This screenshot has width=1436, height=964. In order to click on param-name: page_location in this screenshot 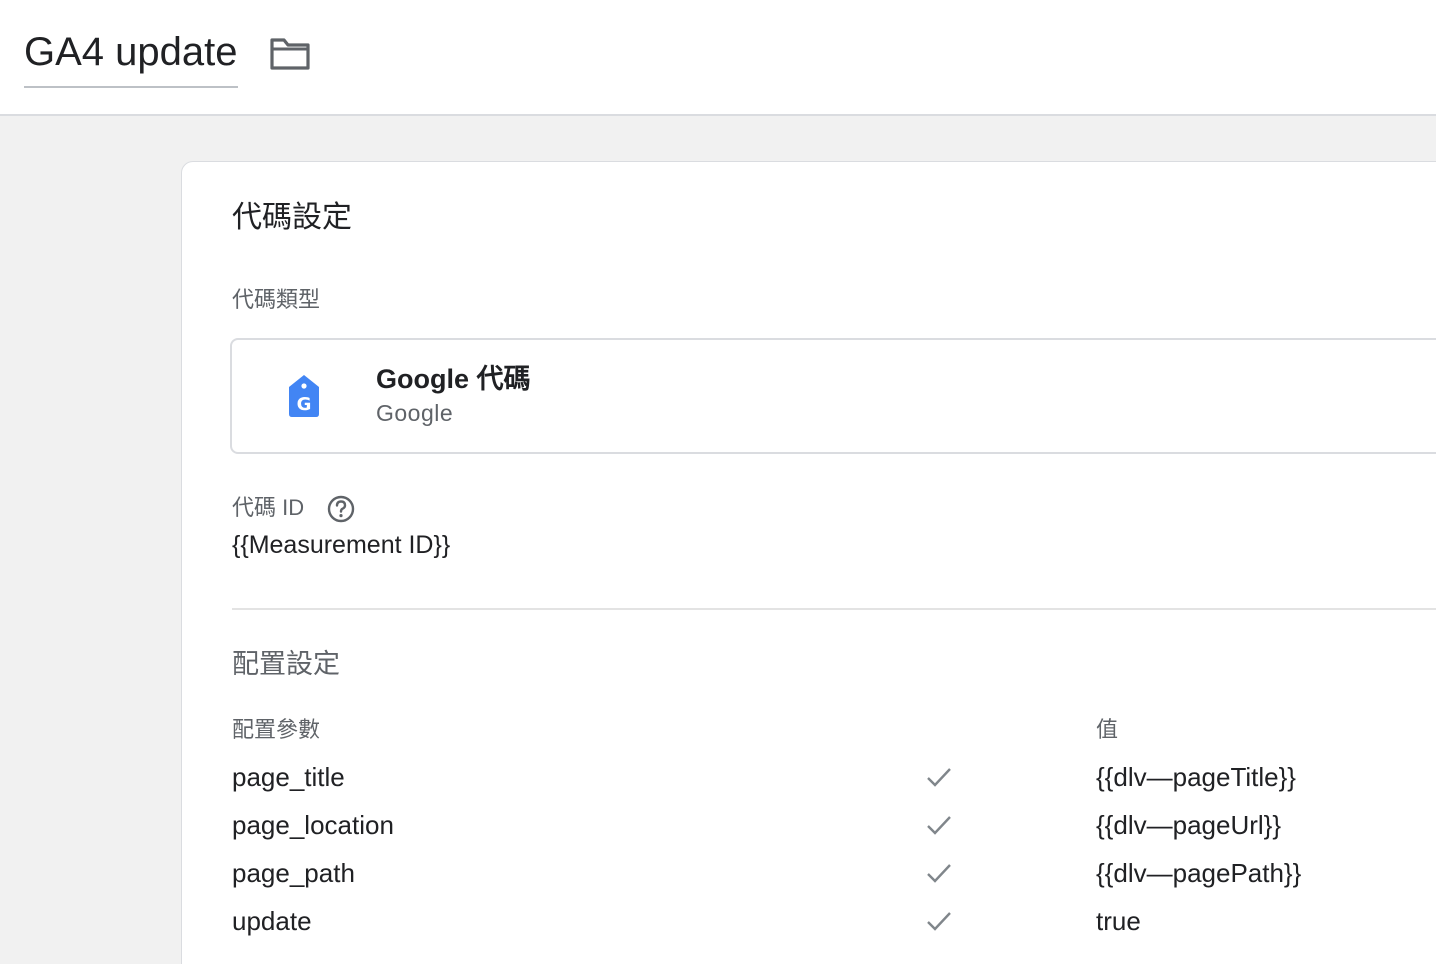, I will do `click(313, 825)`.